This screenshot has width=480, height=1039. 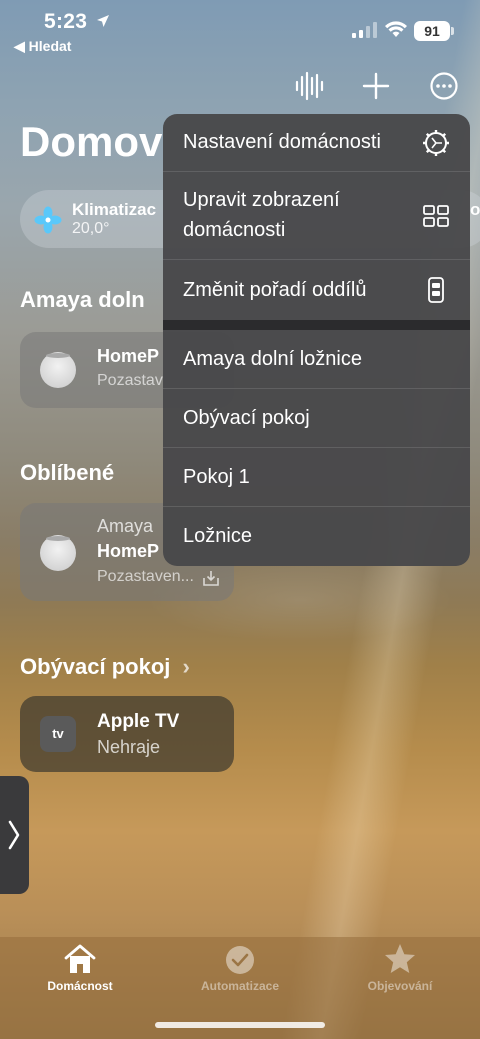 What do you see at coordinates (282, 142) in the screenshot?
I see `menu-item-label: Nastavení domácnosti` at bounding box center [282, 142].